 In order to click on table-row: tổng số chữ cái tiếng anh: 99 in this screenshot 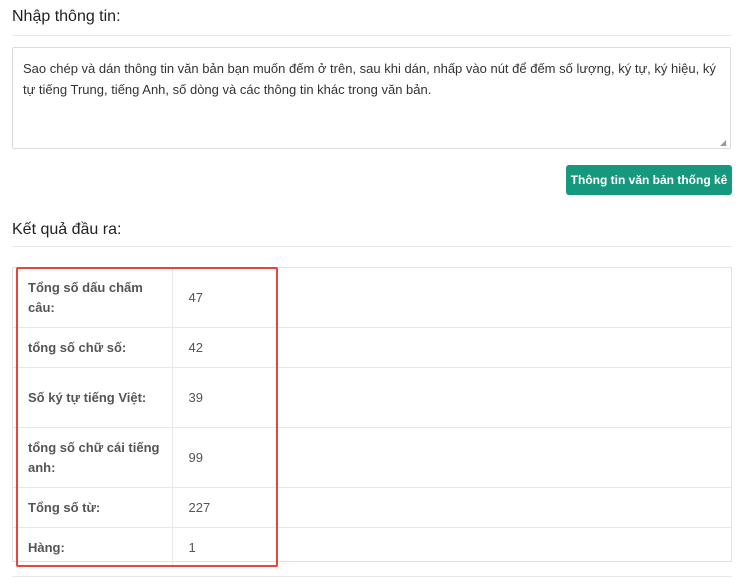, I will do `click(372, 457)`.